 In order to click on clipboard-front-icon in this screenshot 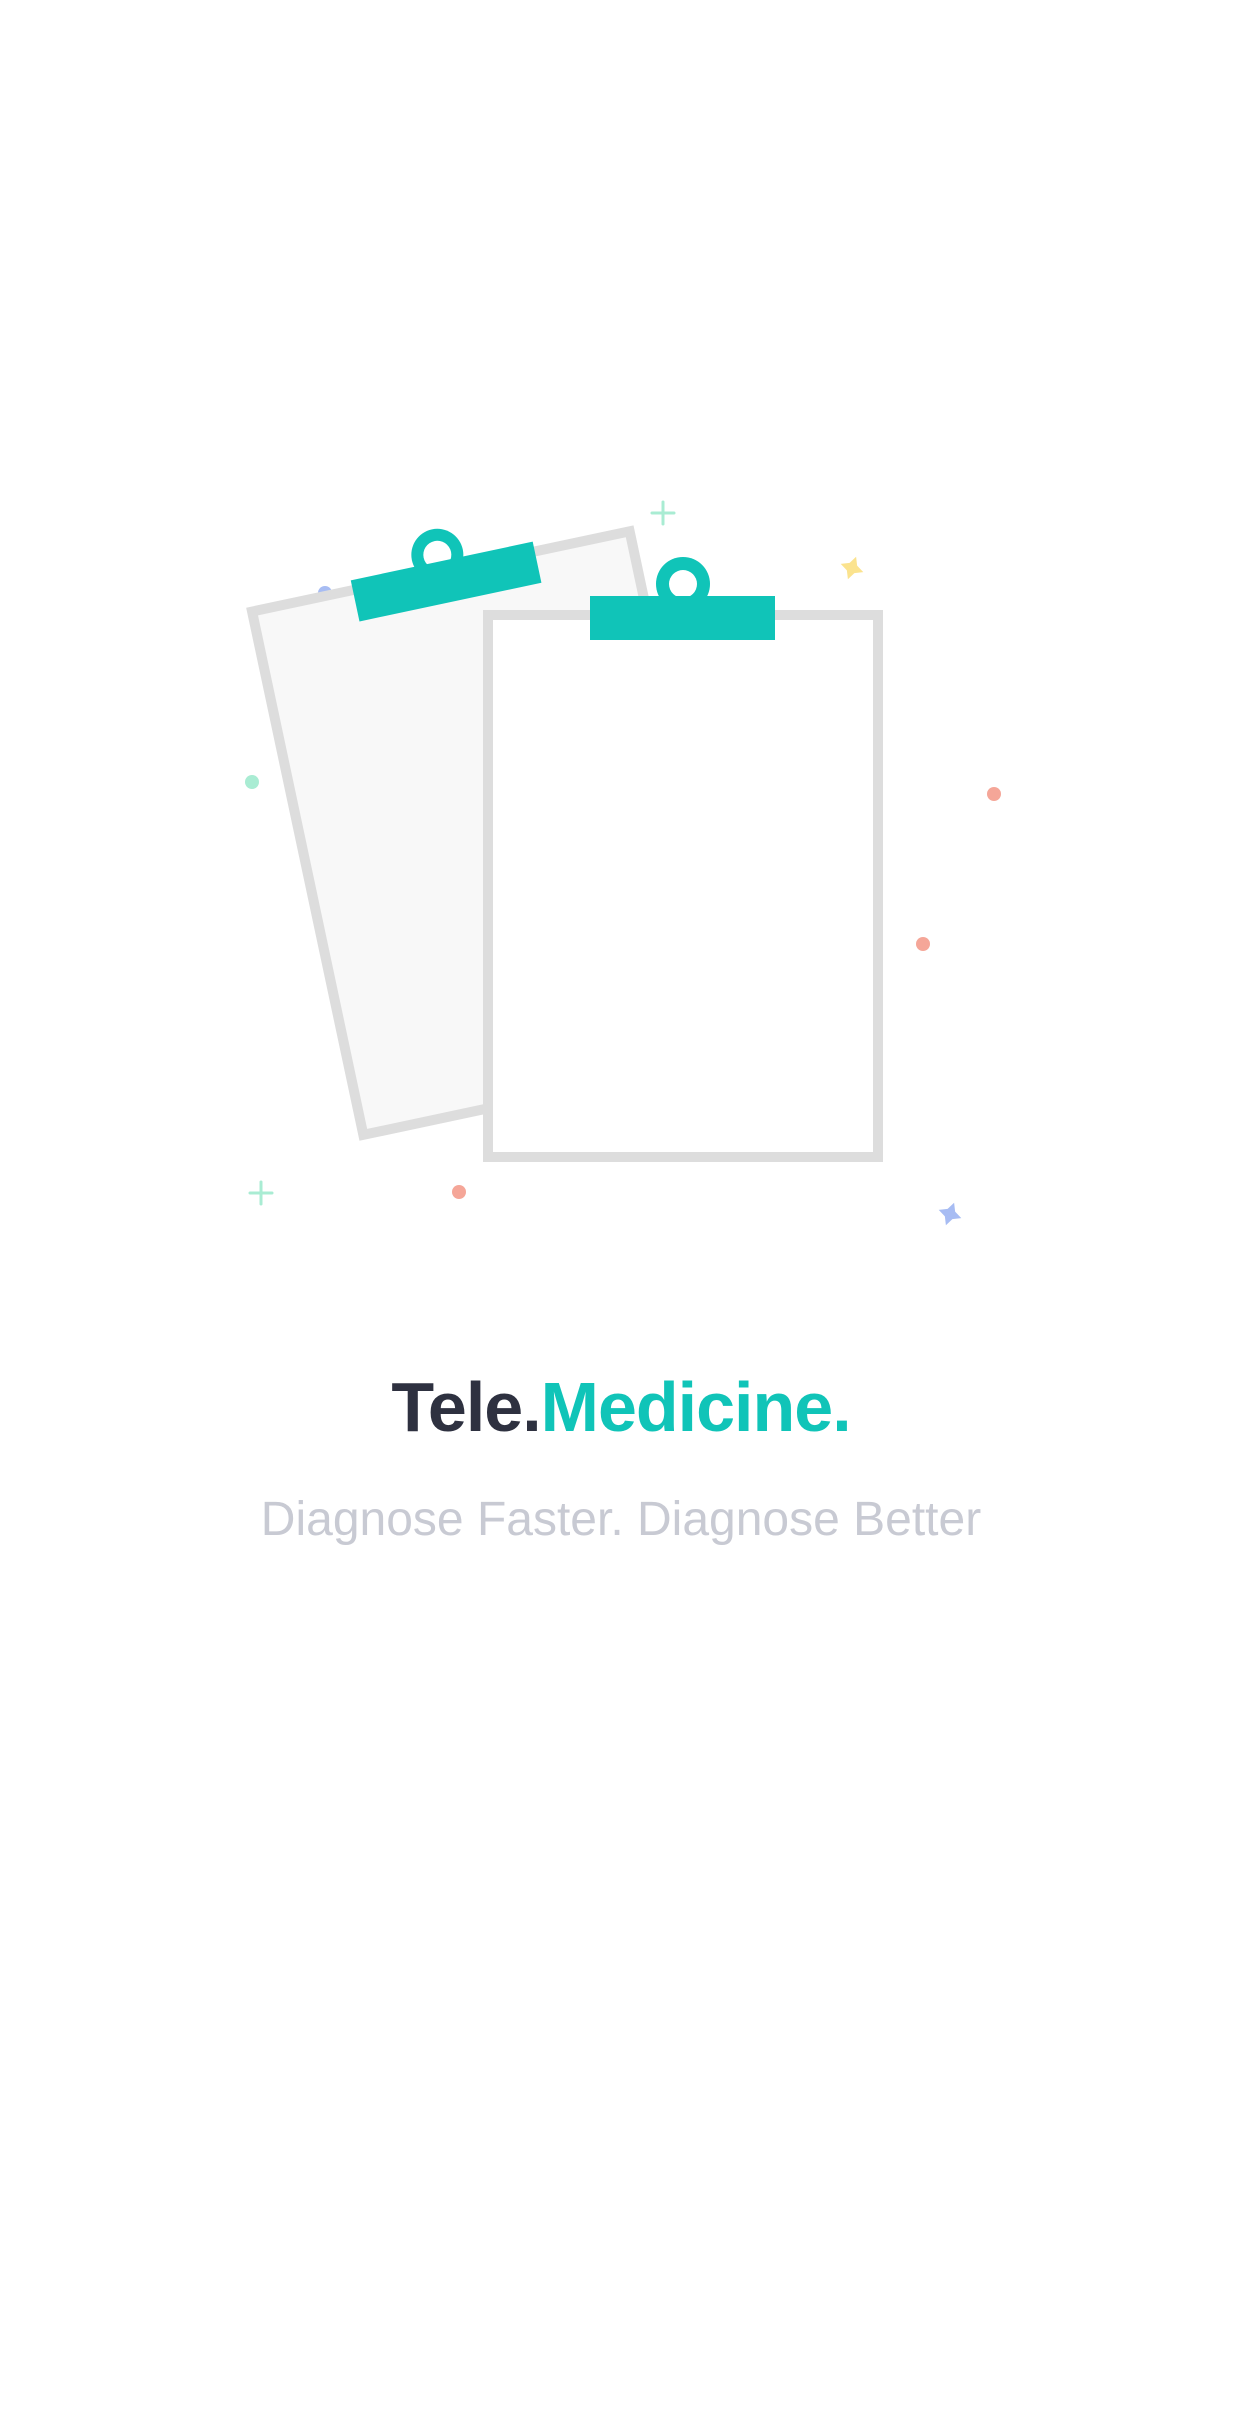, I will do `click(683, 859)`.